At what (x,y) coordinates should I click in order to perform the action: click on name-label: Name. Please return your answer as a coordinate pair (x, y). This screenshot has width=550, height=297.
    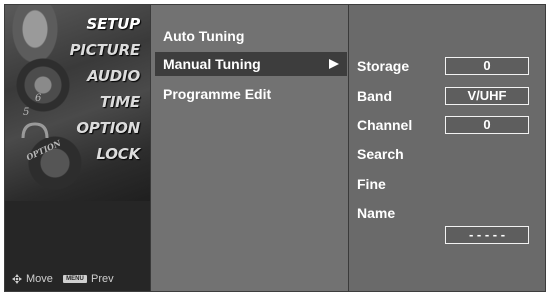
    Looking at the image, I should click on (376, 213).